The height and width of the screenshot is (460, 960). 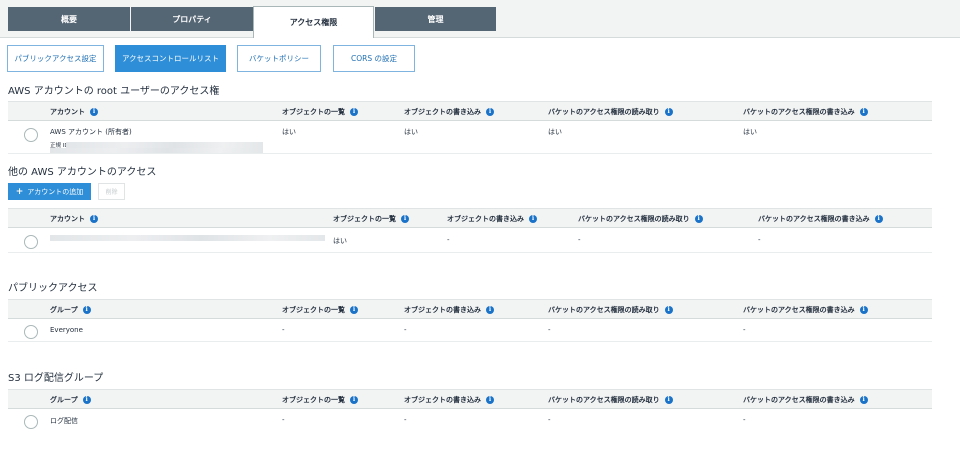 I want to click on account-name: AWS アカウント (所有者), so click(x=91, y=132).